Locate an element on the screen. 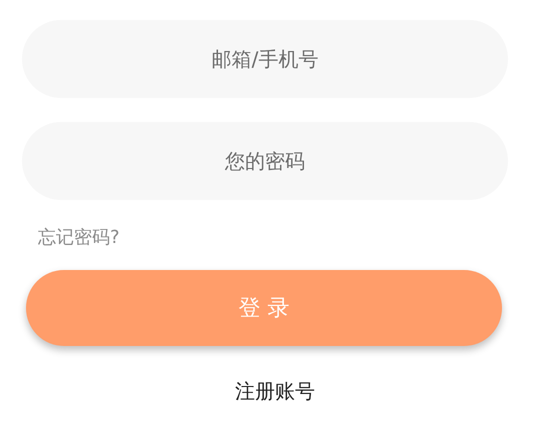 The image size is (540, 432). forgot-password-link: 忘记密码? is located at coordinates (79, 238).